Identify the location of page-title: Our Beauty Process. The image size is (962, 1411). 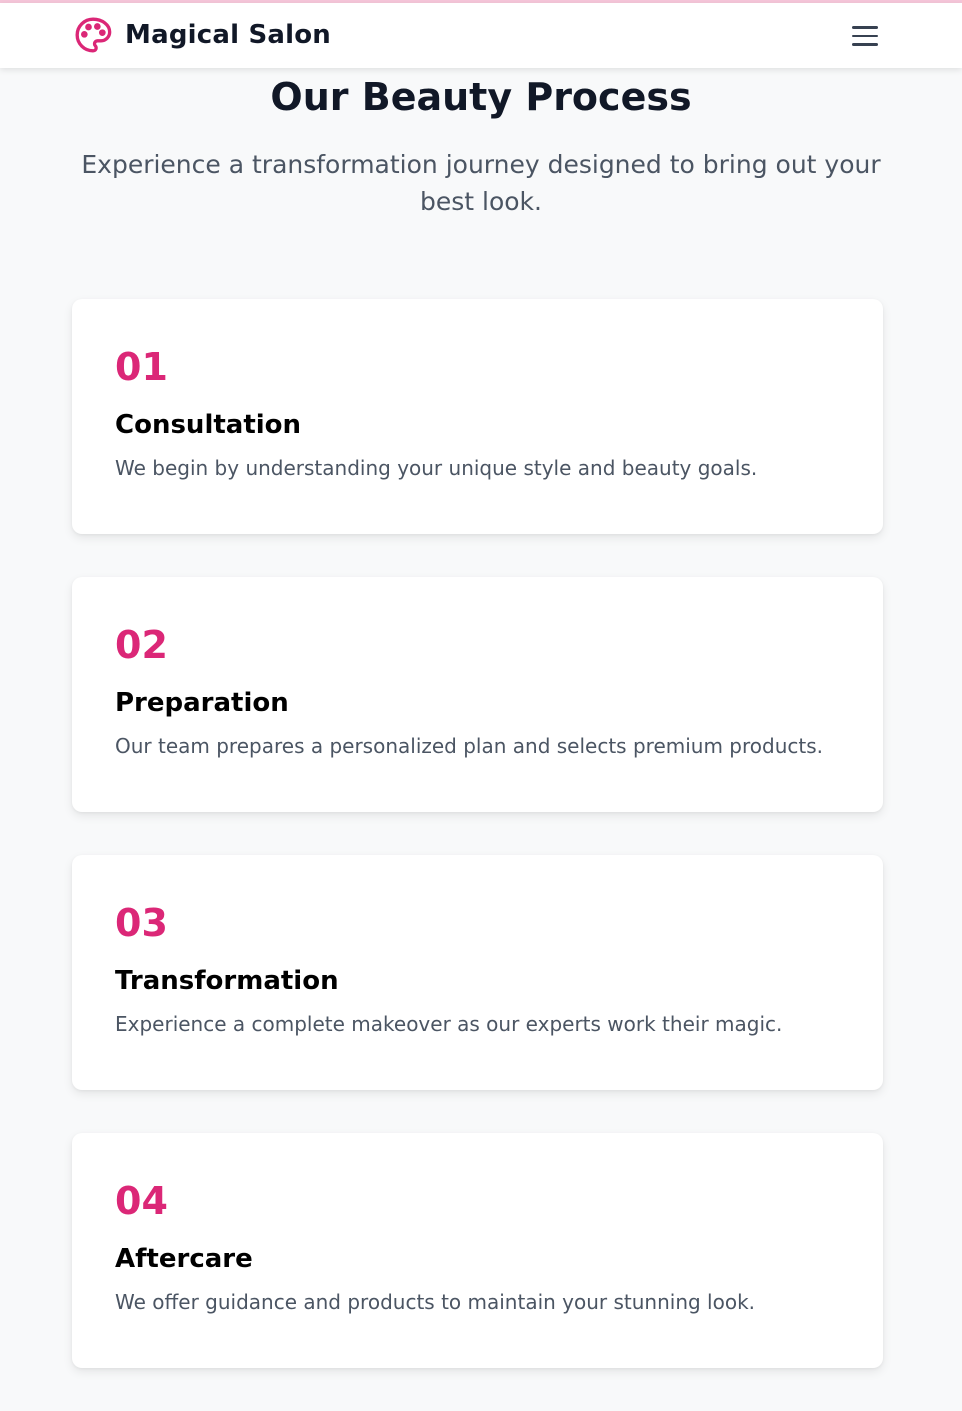
(481, 97).